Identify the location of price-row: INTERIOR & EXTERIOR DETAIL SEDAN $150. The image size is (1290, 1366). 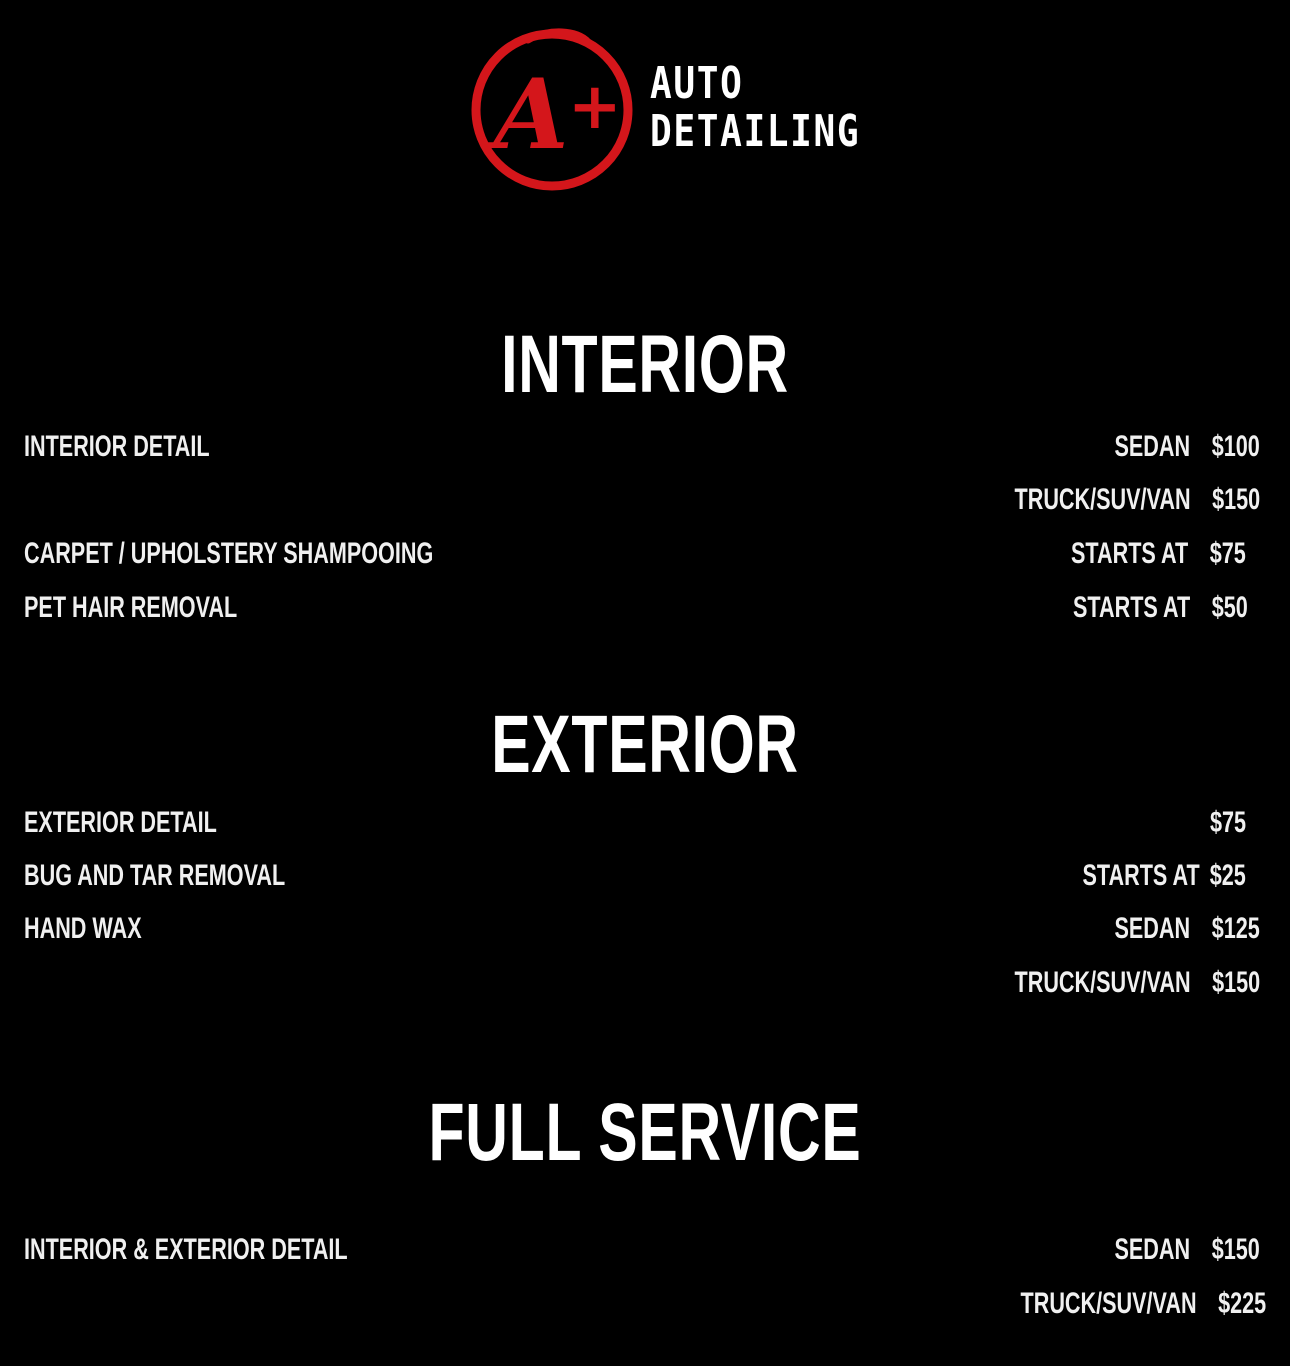
(642, 1253).